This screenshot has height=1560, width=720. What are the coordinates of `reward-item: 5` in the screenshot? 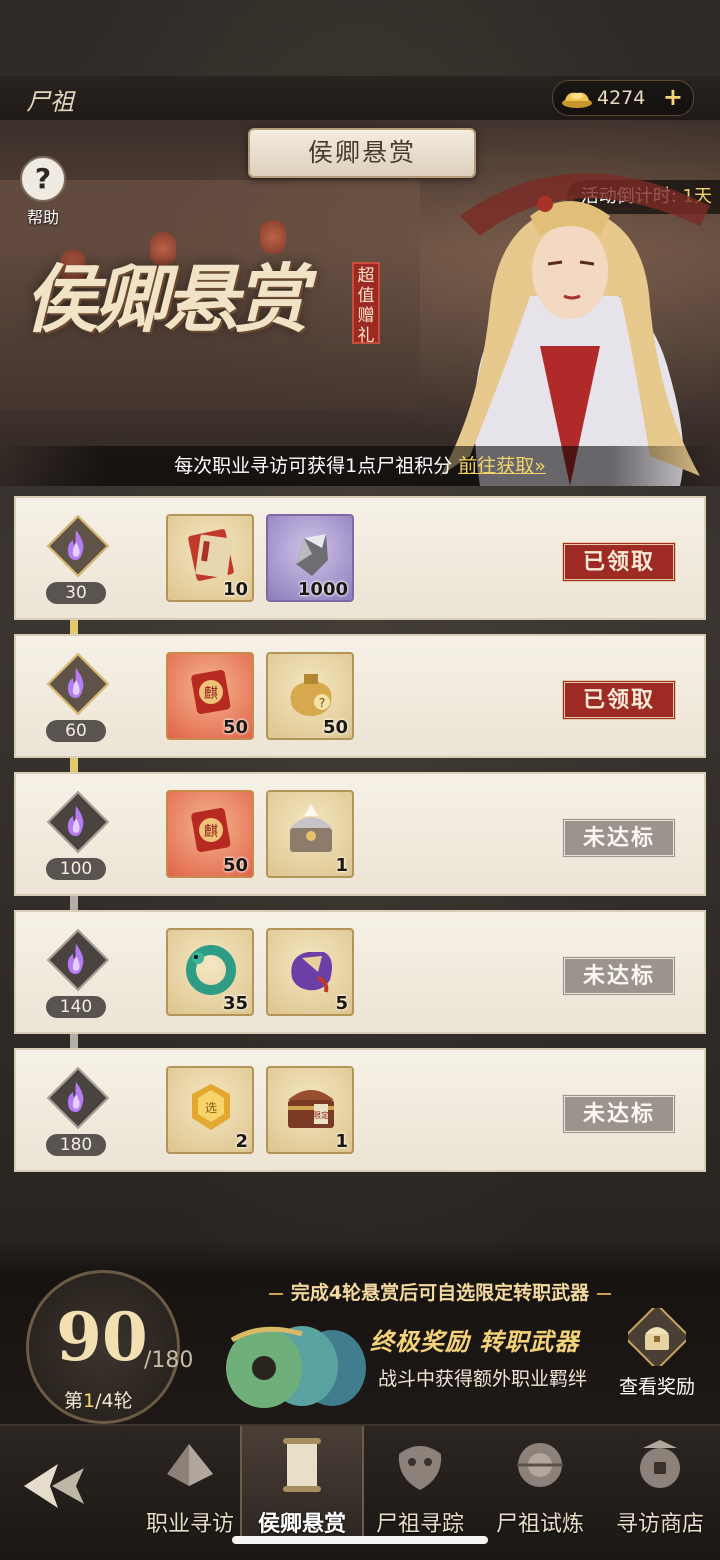 It's located at (310, 972).